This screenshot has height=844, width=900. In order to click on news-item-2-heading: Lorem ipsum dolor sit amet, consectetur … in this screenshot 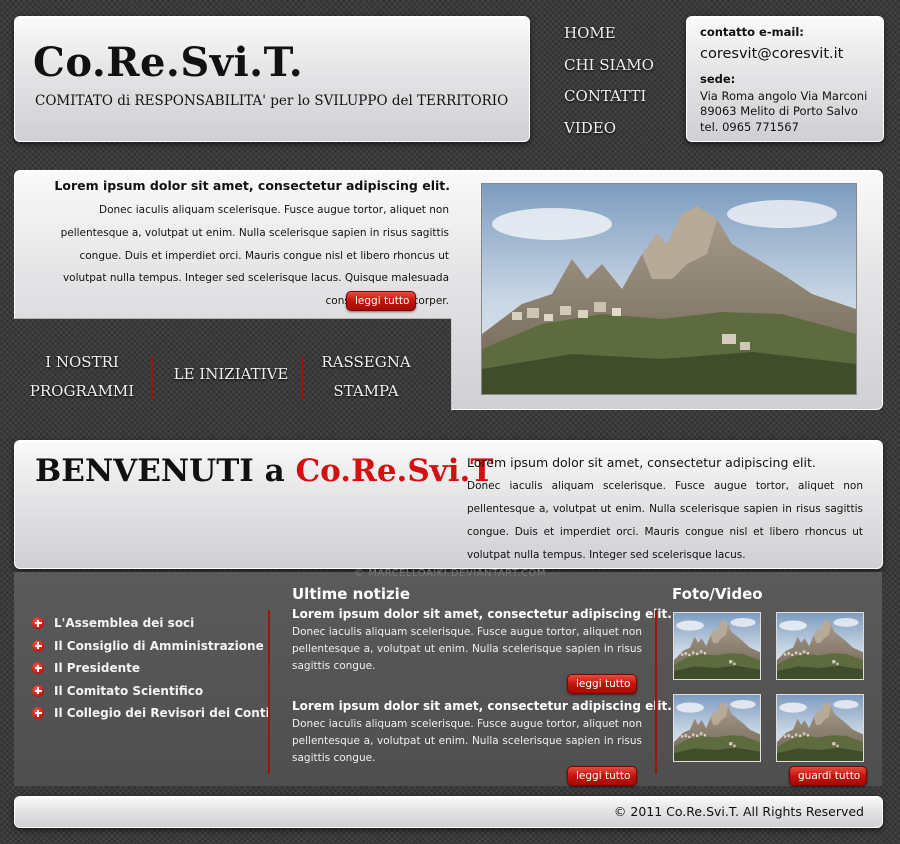, I will do `click(482, 706)`.